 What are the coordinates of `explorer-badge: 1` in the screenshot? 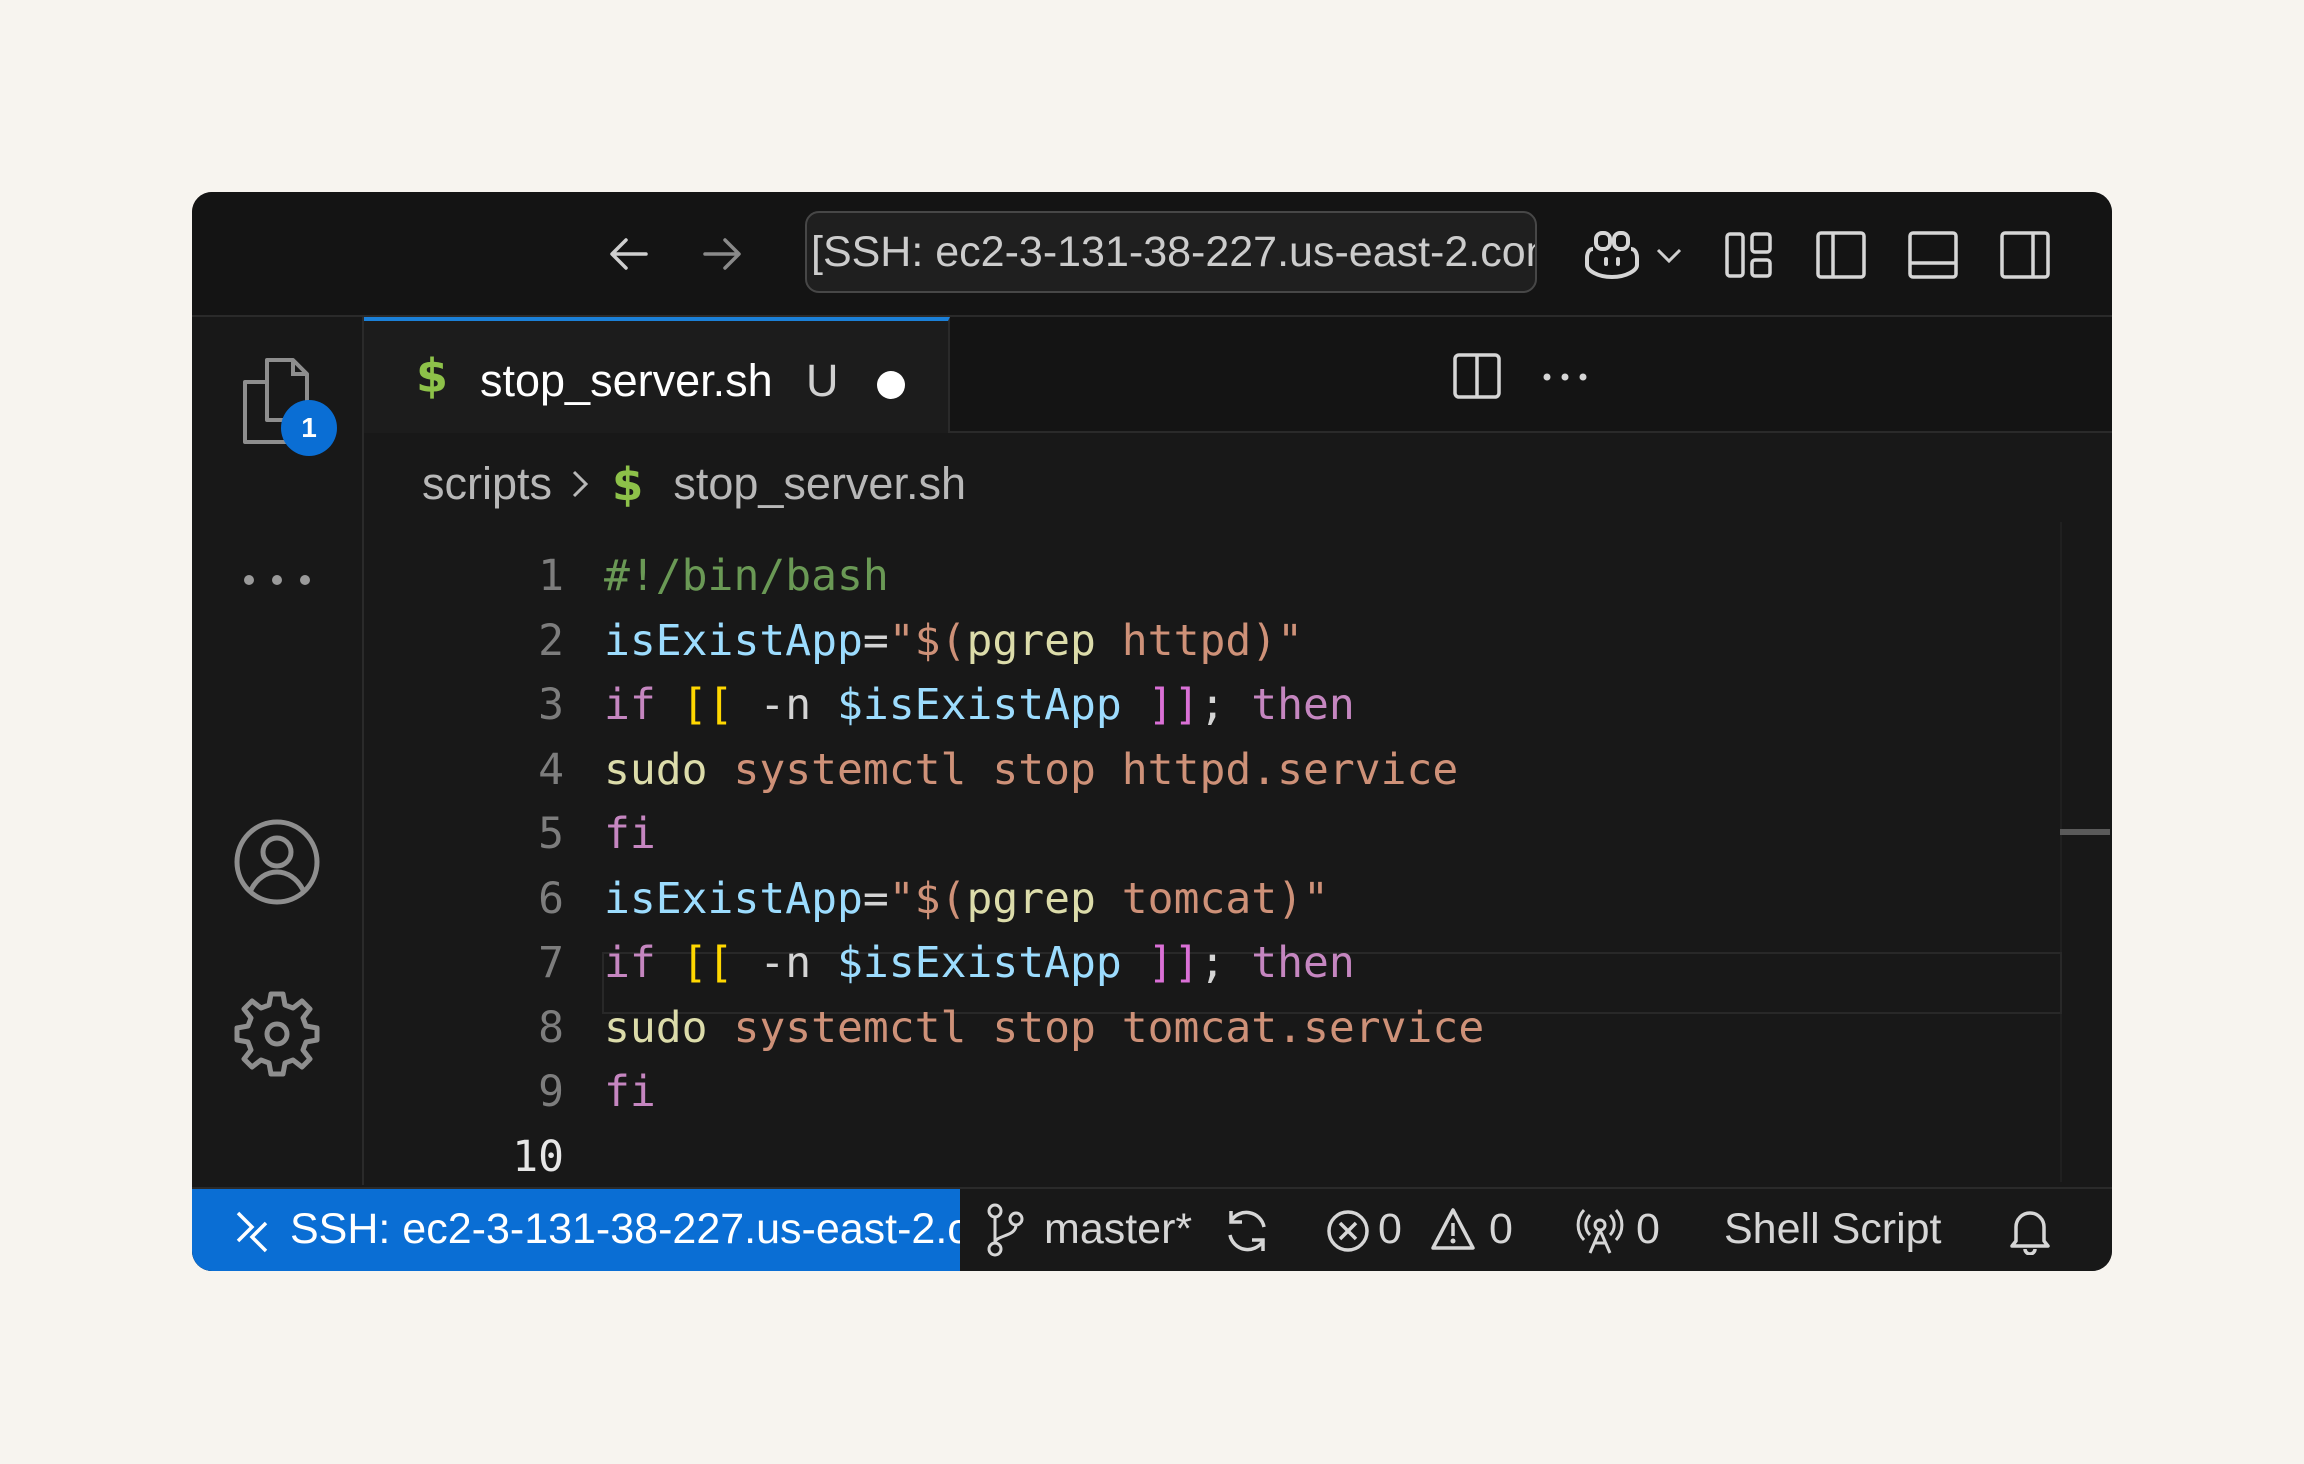 It's located at (309, 428).